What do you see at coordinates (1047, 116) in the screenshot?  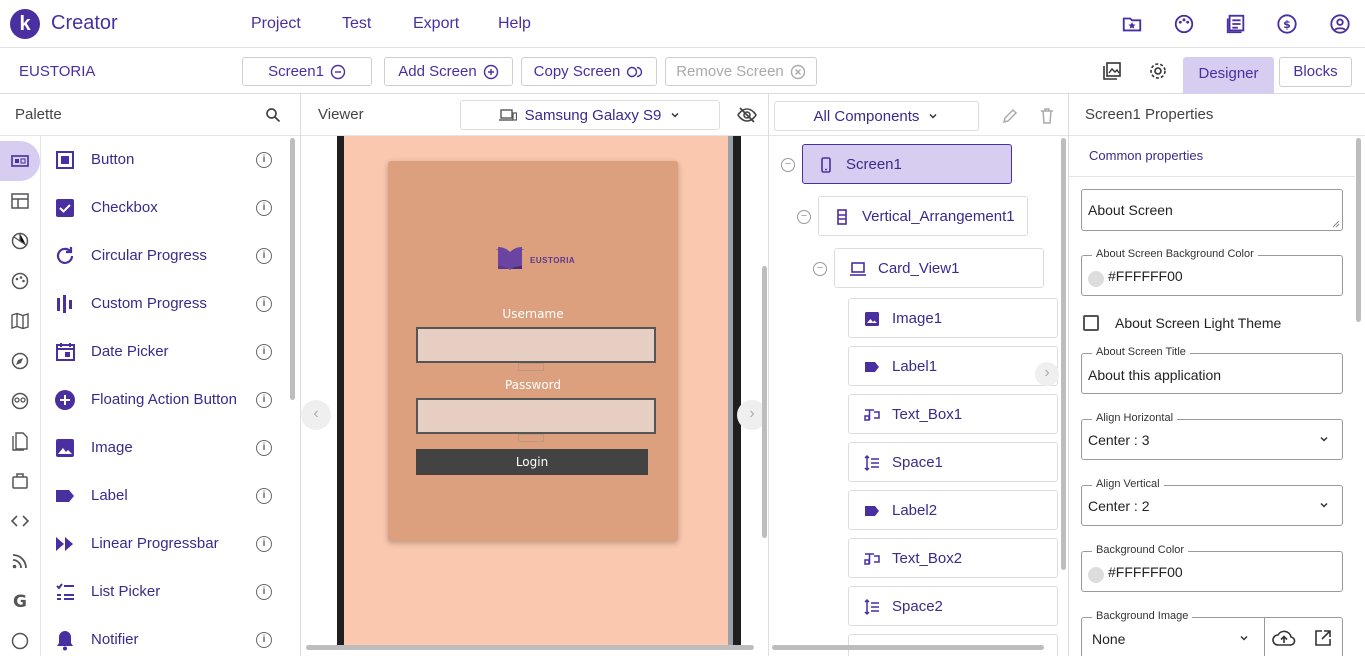 I see `delete-trash-icon` at bounding box center [1047, 116].